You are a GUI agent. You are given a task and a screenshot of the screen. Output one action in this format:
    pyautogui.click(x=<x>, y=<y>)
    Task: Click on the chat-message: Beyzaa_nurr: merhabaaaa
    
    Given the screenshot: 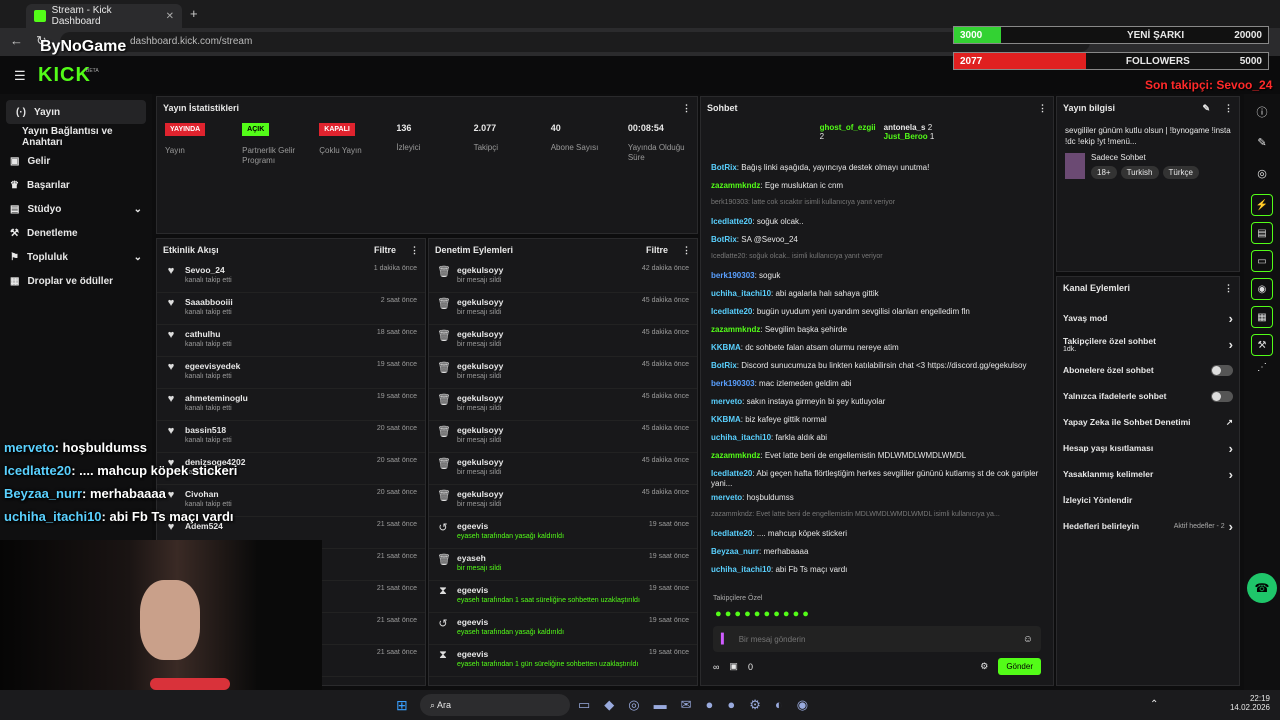 What is the action you would take?
    pyautogui.click(x=877, y=554)
    